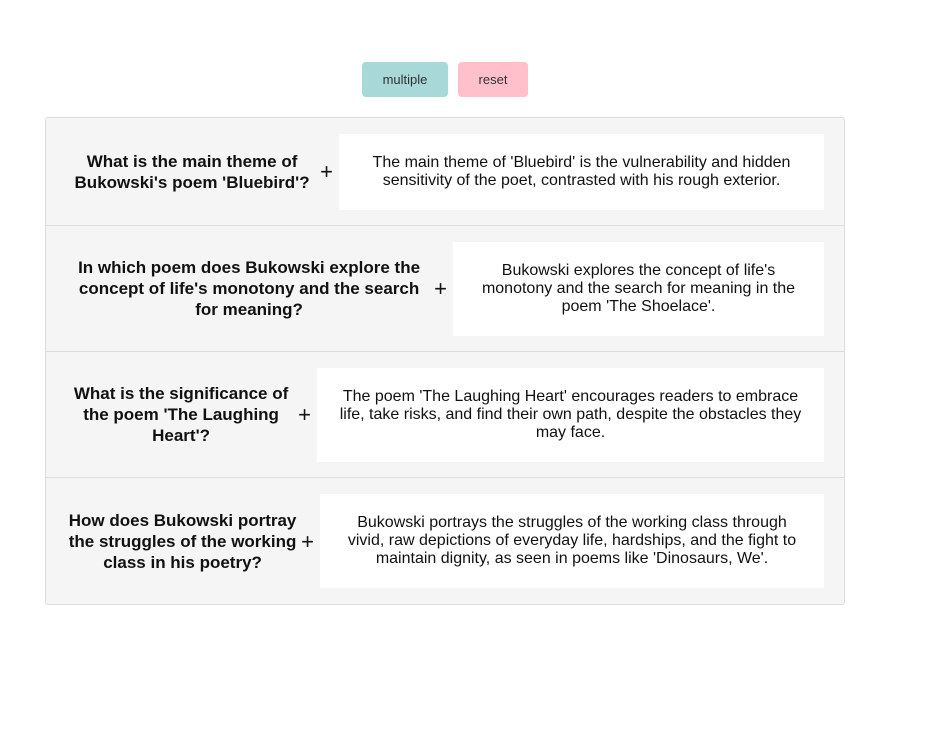 The image size is (947, 740). I want to click on controls-bar: multiple reset, so click(445, 79).